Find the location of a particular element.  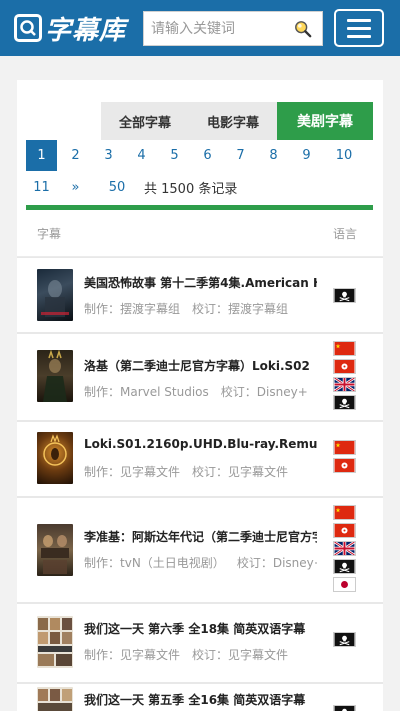

menu-button is located at coordinates (359, 28).